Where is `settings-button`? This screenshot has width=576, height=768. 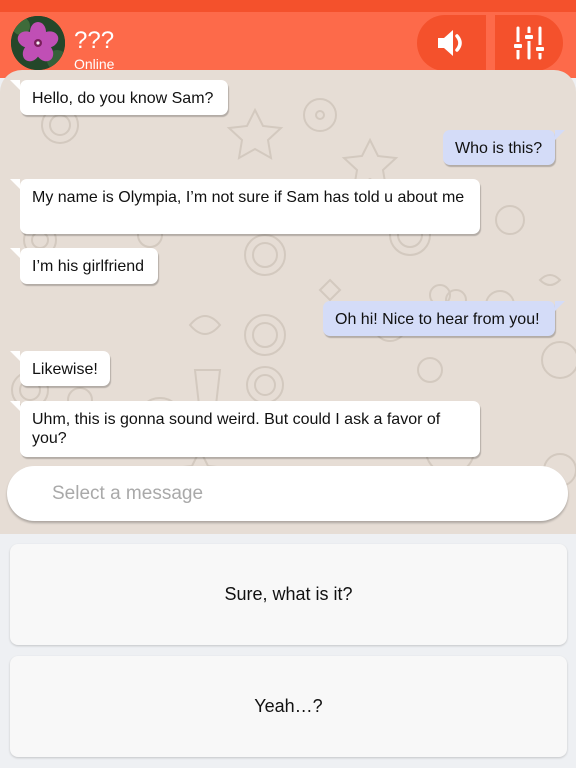 settings-button is located at coordinates (529, 43).